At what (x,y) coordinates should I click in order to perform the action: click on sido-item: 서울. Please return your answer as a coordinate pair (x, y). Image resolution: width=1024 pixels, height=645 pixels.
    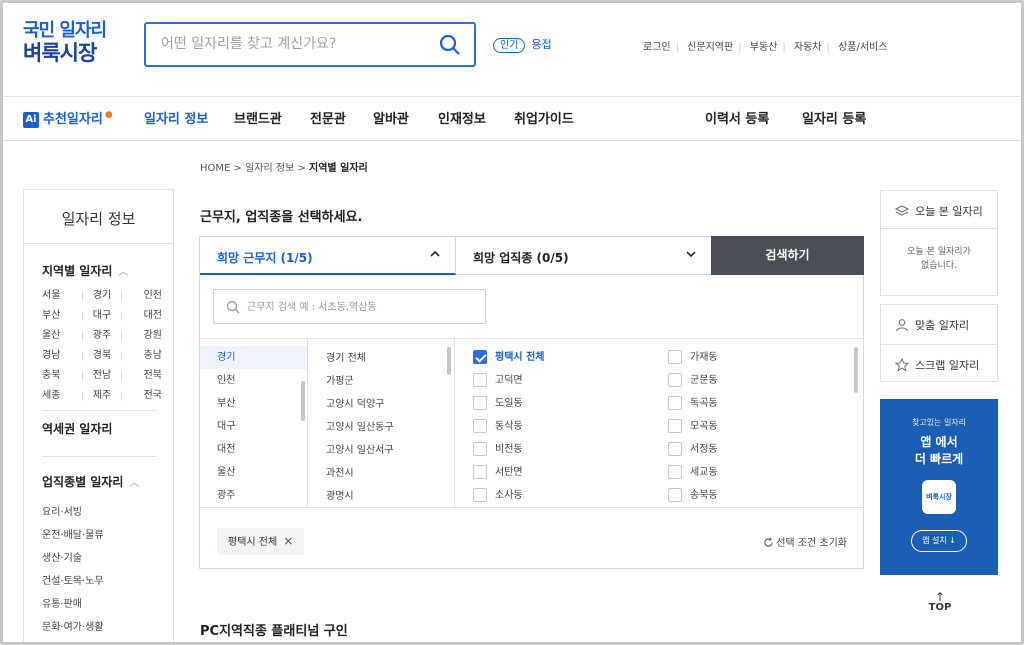
    Looking at the image, I should click on (253, 342).